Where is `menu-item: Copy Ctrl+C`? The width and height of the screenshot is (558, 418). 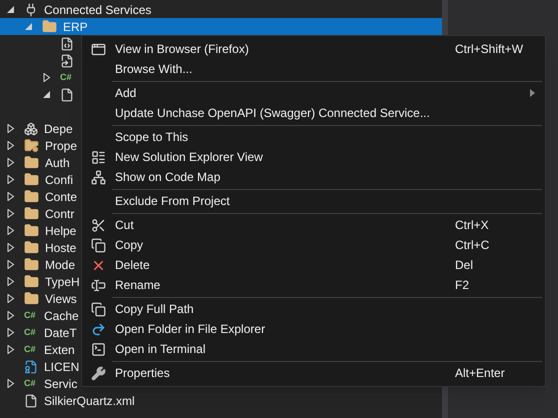
menu-item: Copy Ctrl+C is located at coordinates (313, 245).